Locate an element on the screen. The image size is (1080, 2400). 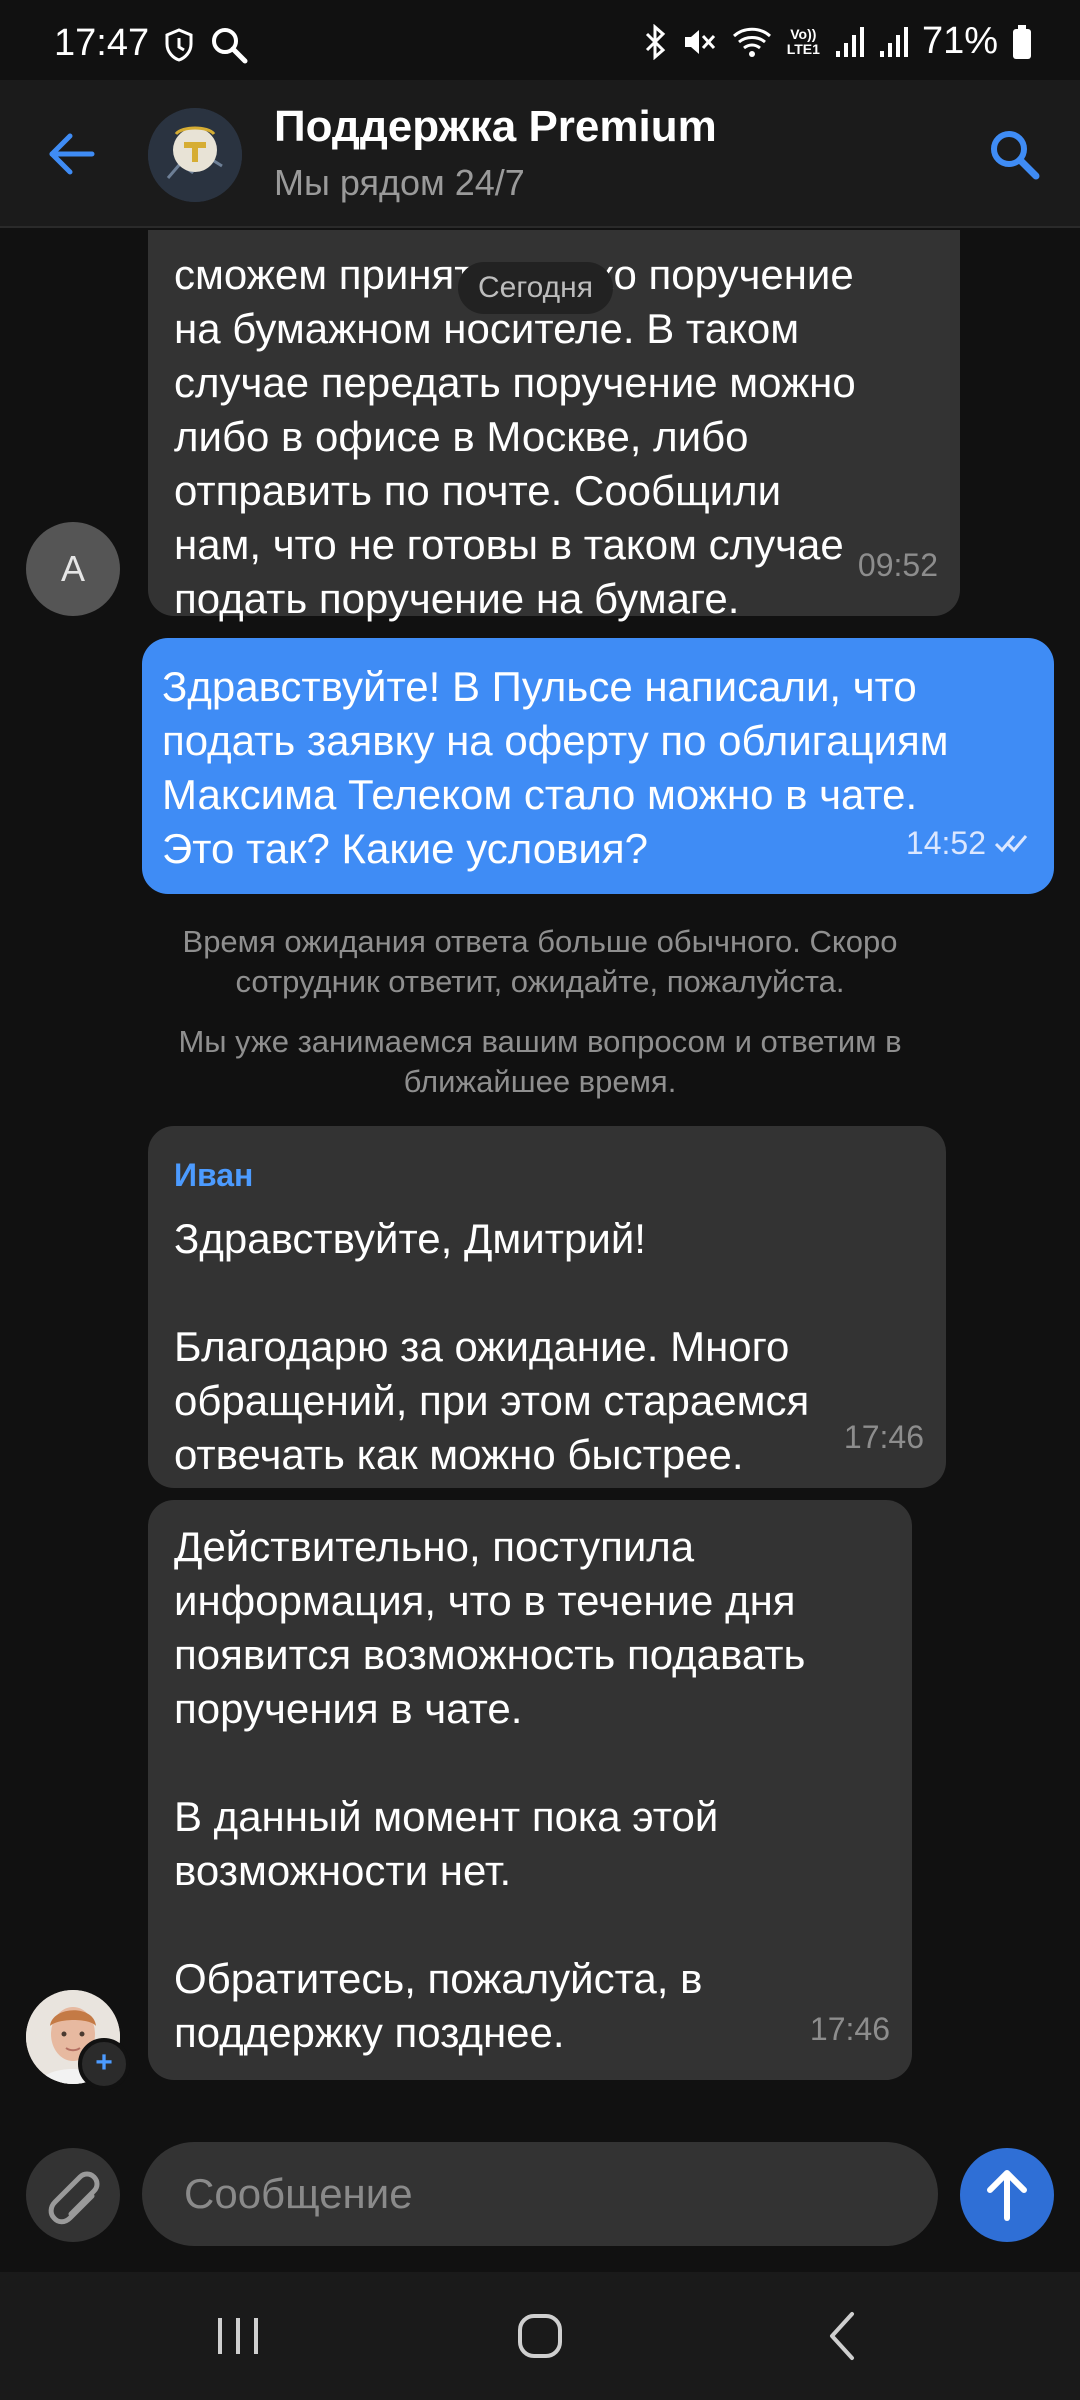
volte-label-top: Vo)) is located at coordinates (803, 33).